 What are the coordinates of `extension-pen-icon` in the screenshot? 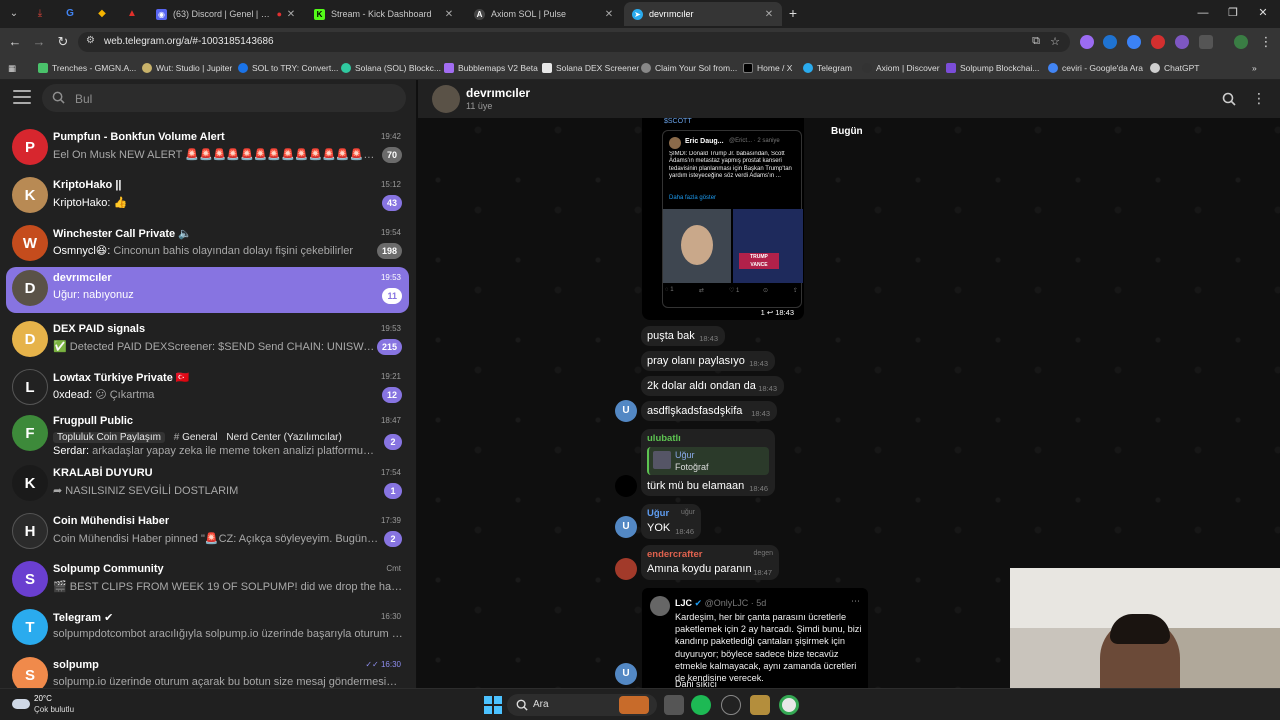 It's located at (1087, 42).